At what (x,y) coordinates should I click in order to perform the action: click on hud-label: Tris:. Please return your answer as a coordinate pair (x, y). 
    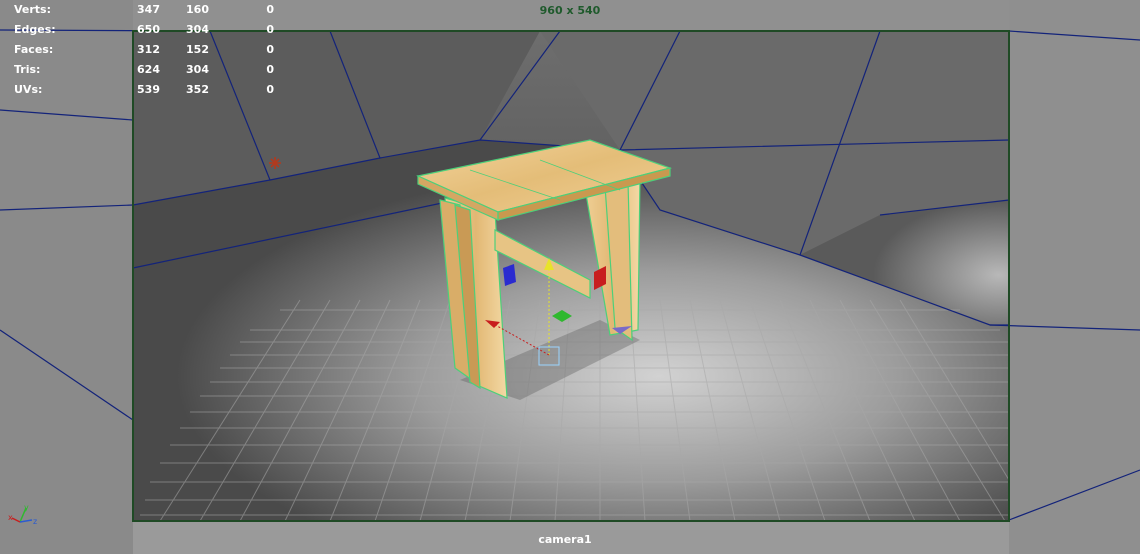
    Looking at the image, I should click on (27, 69).